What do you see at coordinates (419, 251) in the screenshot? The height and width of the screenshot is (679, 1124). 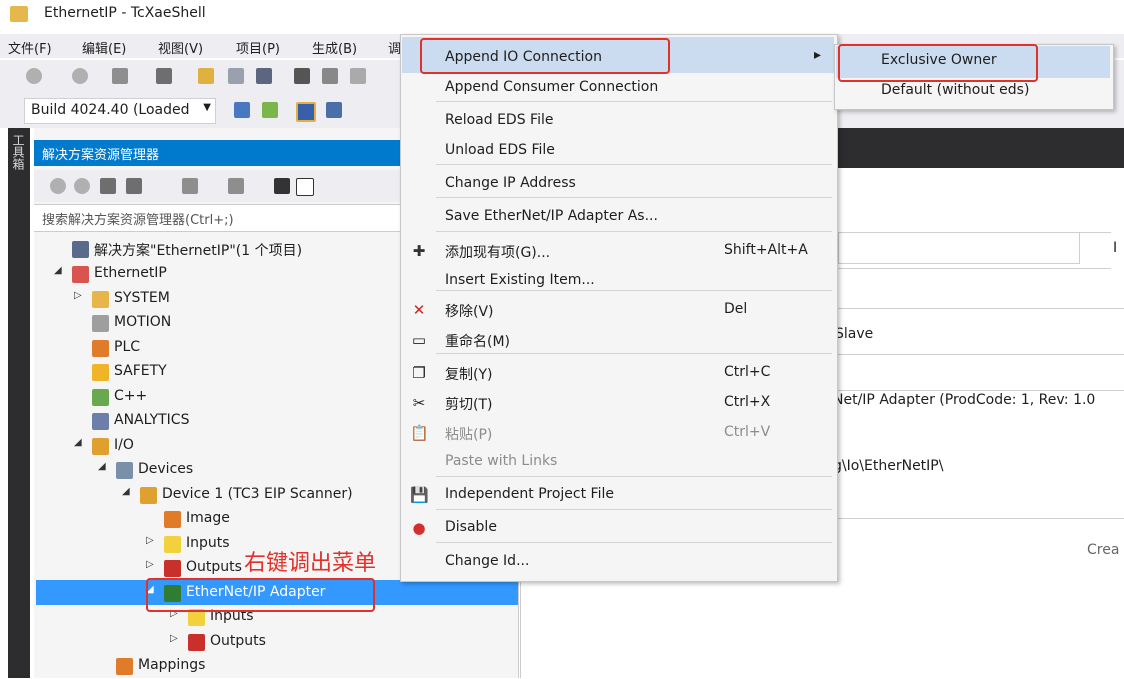 I see `menu-item-icon: ✚` at bounding box center [419, 251].